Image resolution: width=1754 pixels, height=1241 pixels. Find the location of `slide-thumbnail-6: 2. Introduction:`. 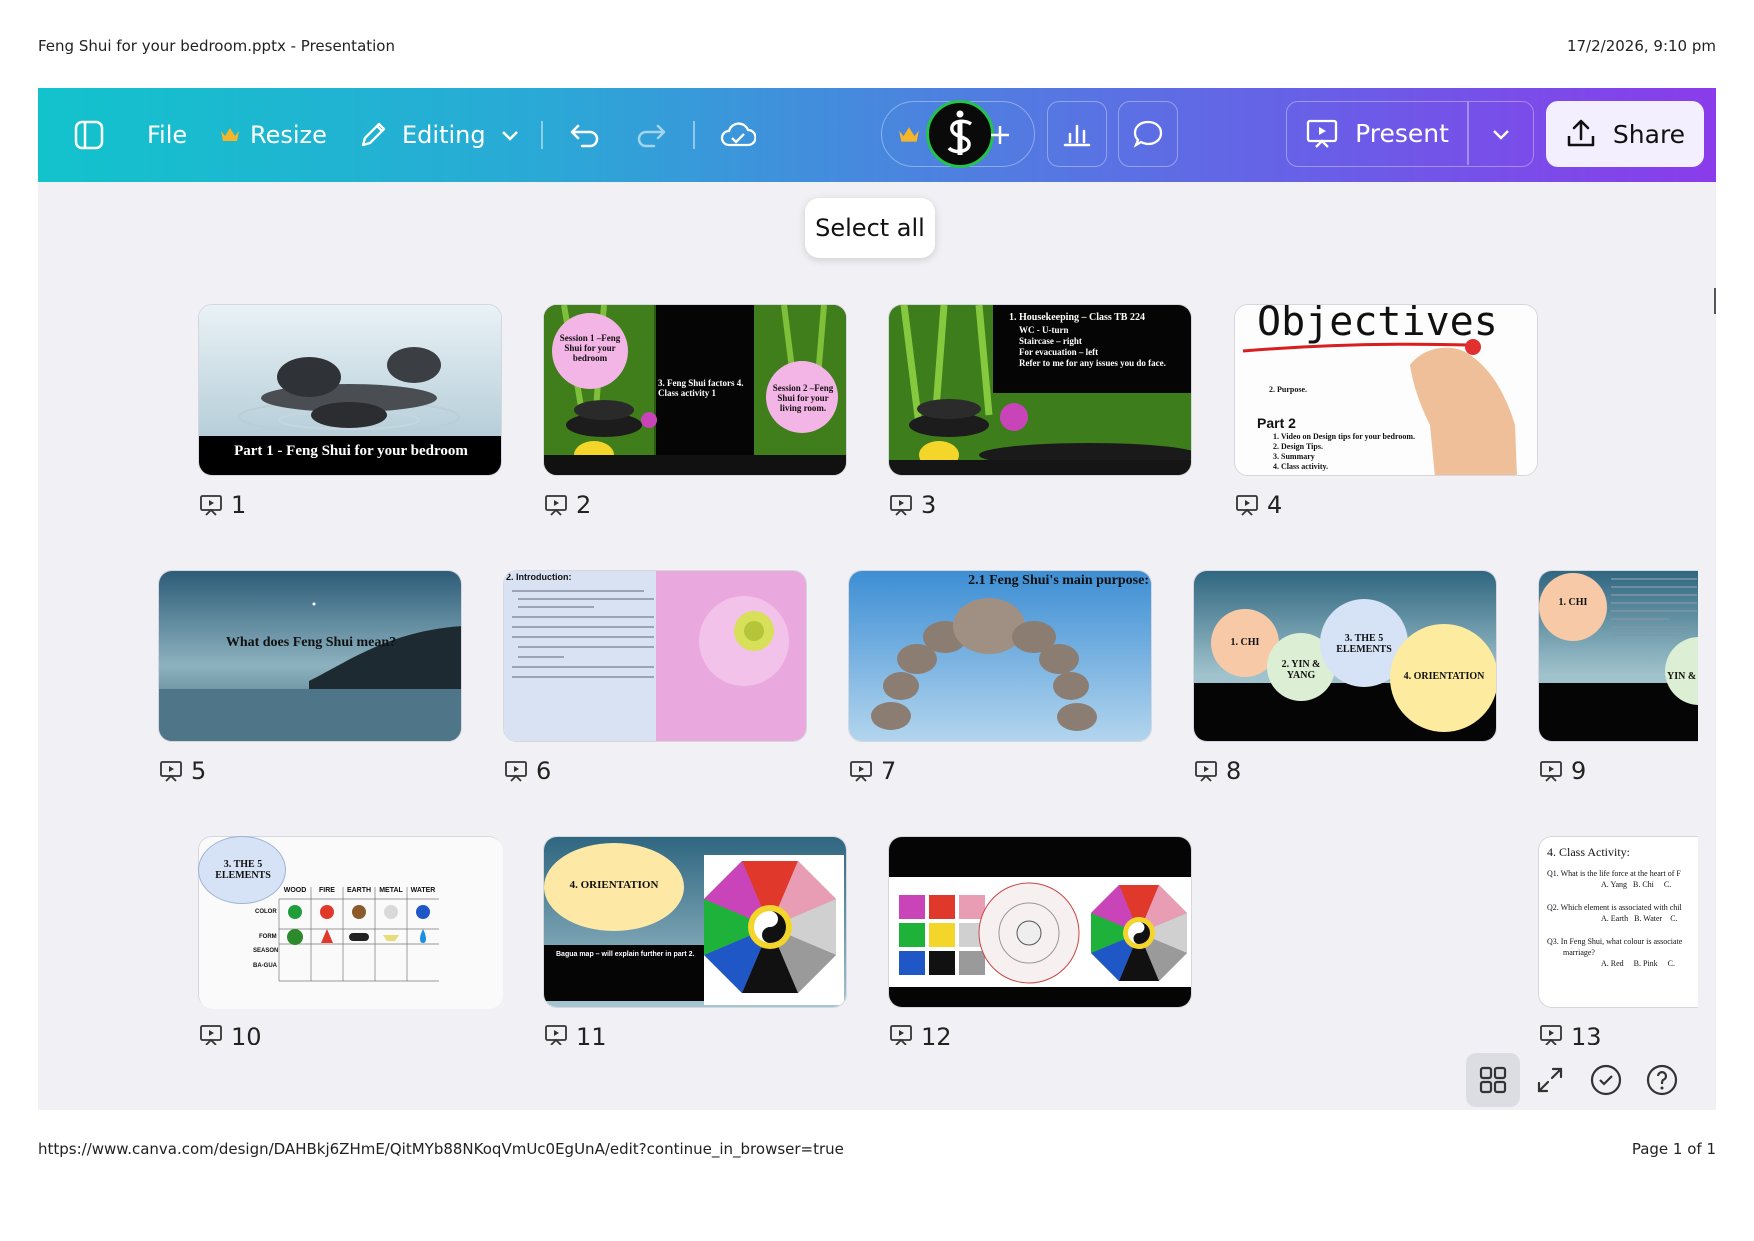

slide-thumbnail-6: 2. Introduction: is located at coordinates (655, 656).